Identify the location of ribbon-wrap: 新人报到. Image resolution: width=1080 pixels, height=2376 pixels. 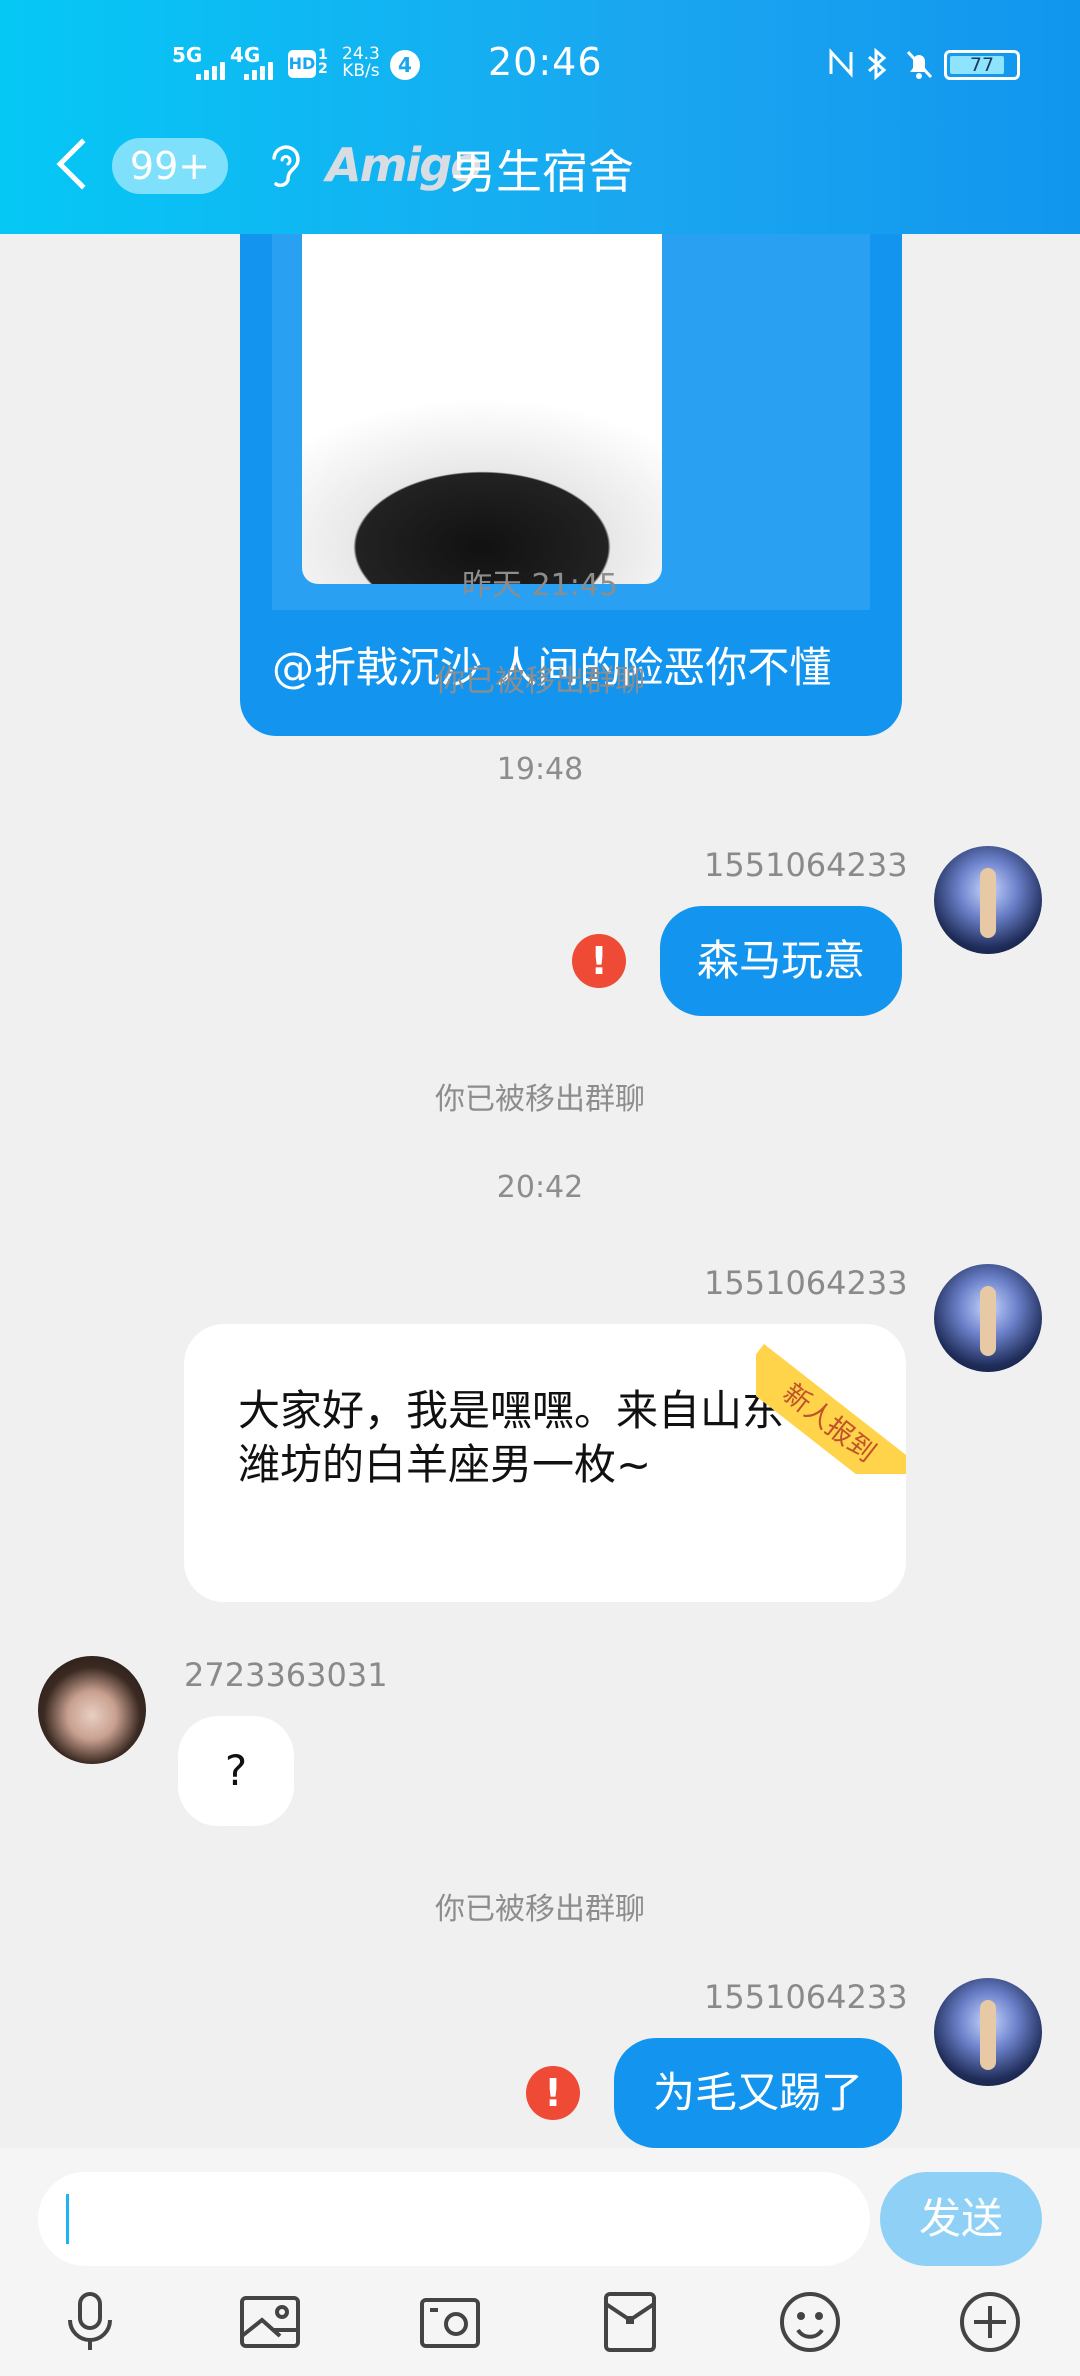
(831, 1399).